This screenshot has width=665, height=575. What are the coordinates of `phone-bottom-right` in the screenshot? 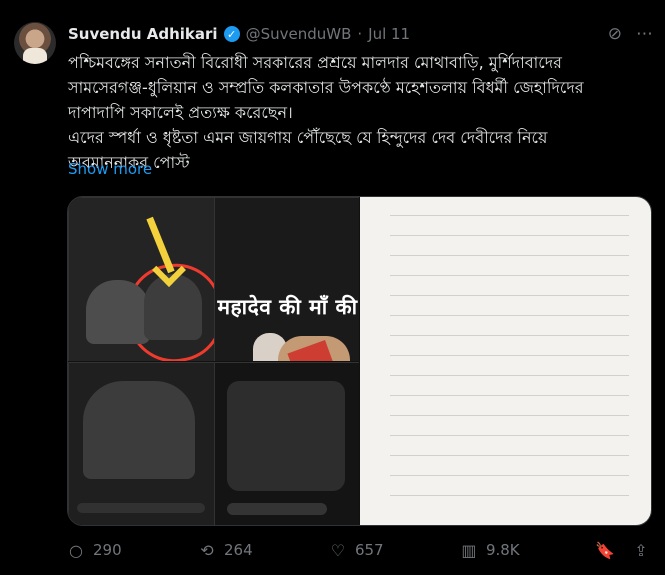 It's located at (286, 443).